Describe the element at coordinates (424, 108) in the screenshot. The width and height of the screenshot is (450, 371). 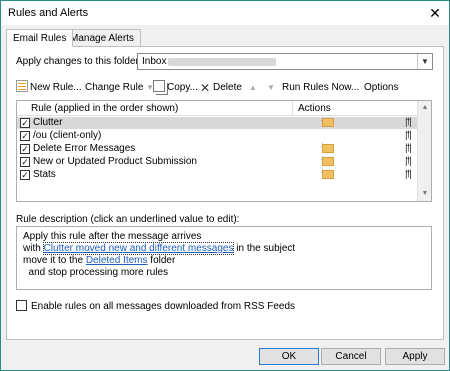
I see `scroll-up-icon: ▲` at that location.